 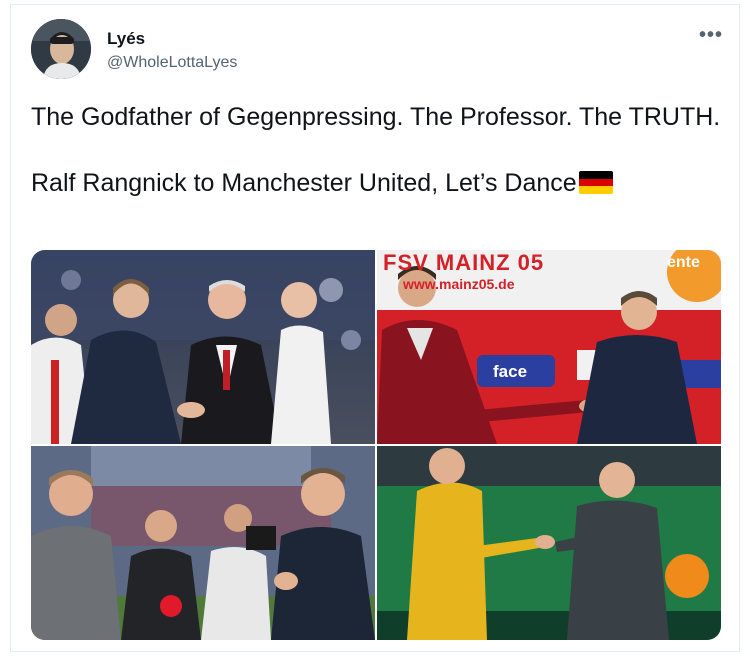 What do you see at coordinates (126, 39) in the screenshot?
I see `author-name: Lyés` at bounding box center [126, 39].